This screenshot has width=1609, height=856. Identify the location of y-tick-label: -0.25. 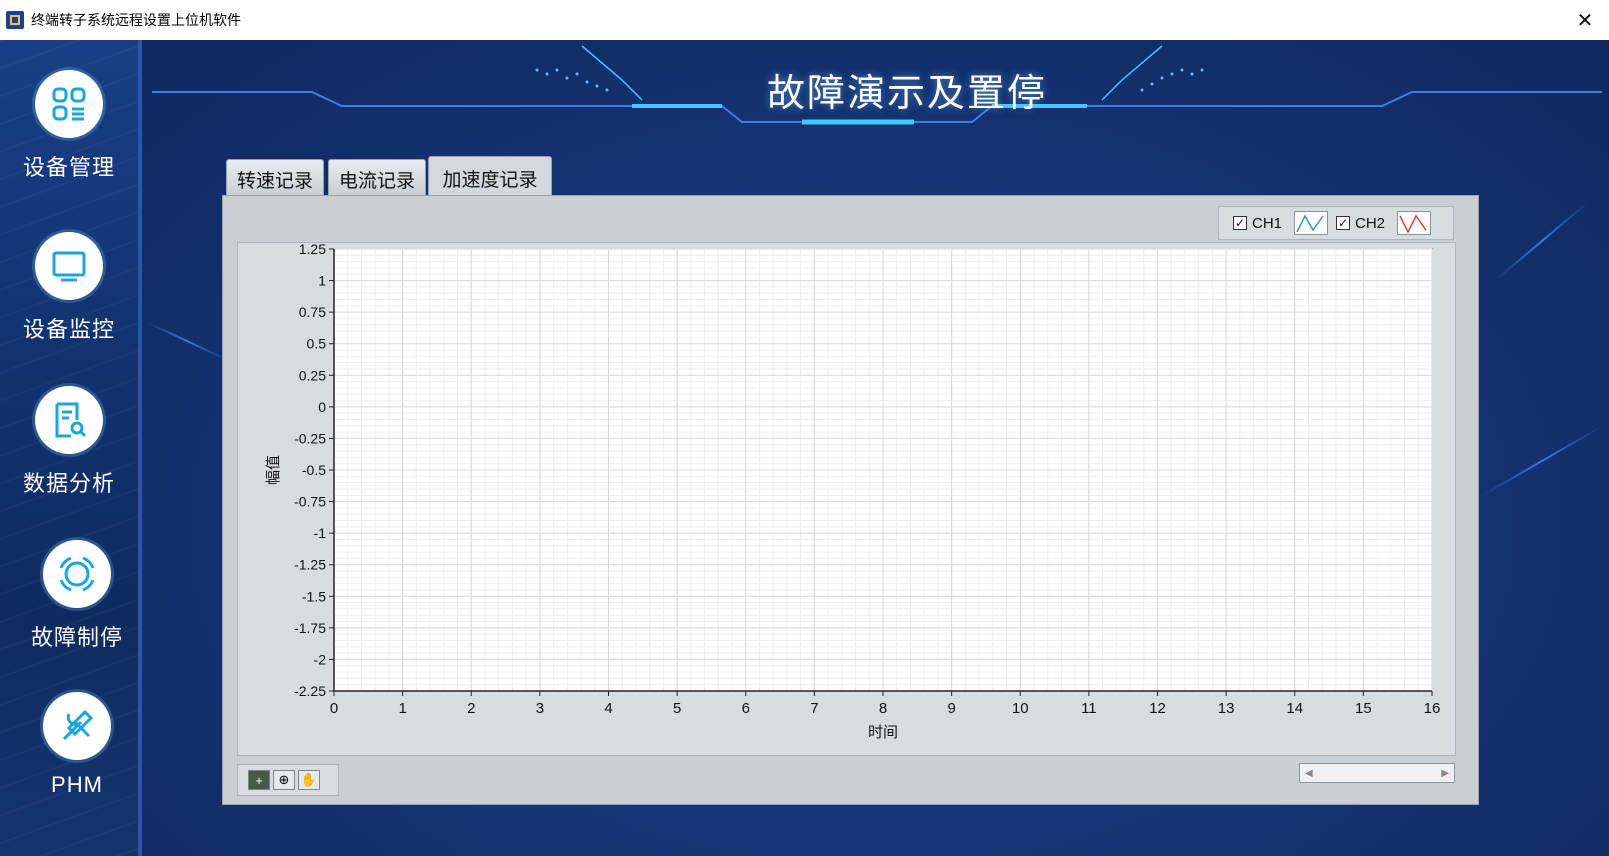
(310, 438).